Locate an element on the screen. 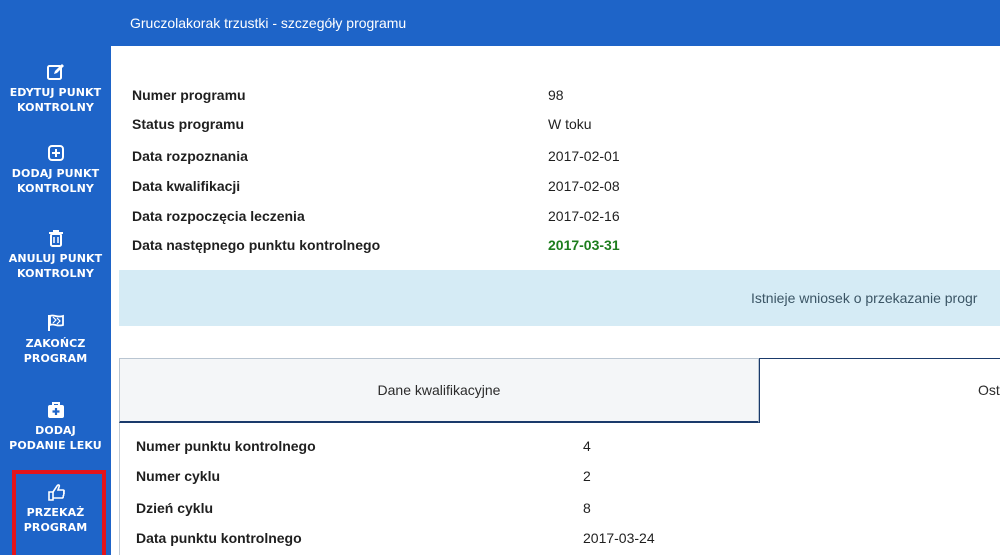 Image resolution: width=1000 pixels, height=555 pixels. next-checkpoint-date-label: Data następnego punktu kontrolnego is located at coordinates (256, 245).